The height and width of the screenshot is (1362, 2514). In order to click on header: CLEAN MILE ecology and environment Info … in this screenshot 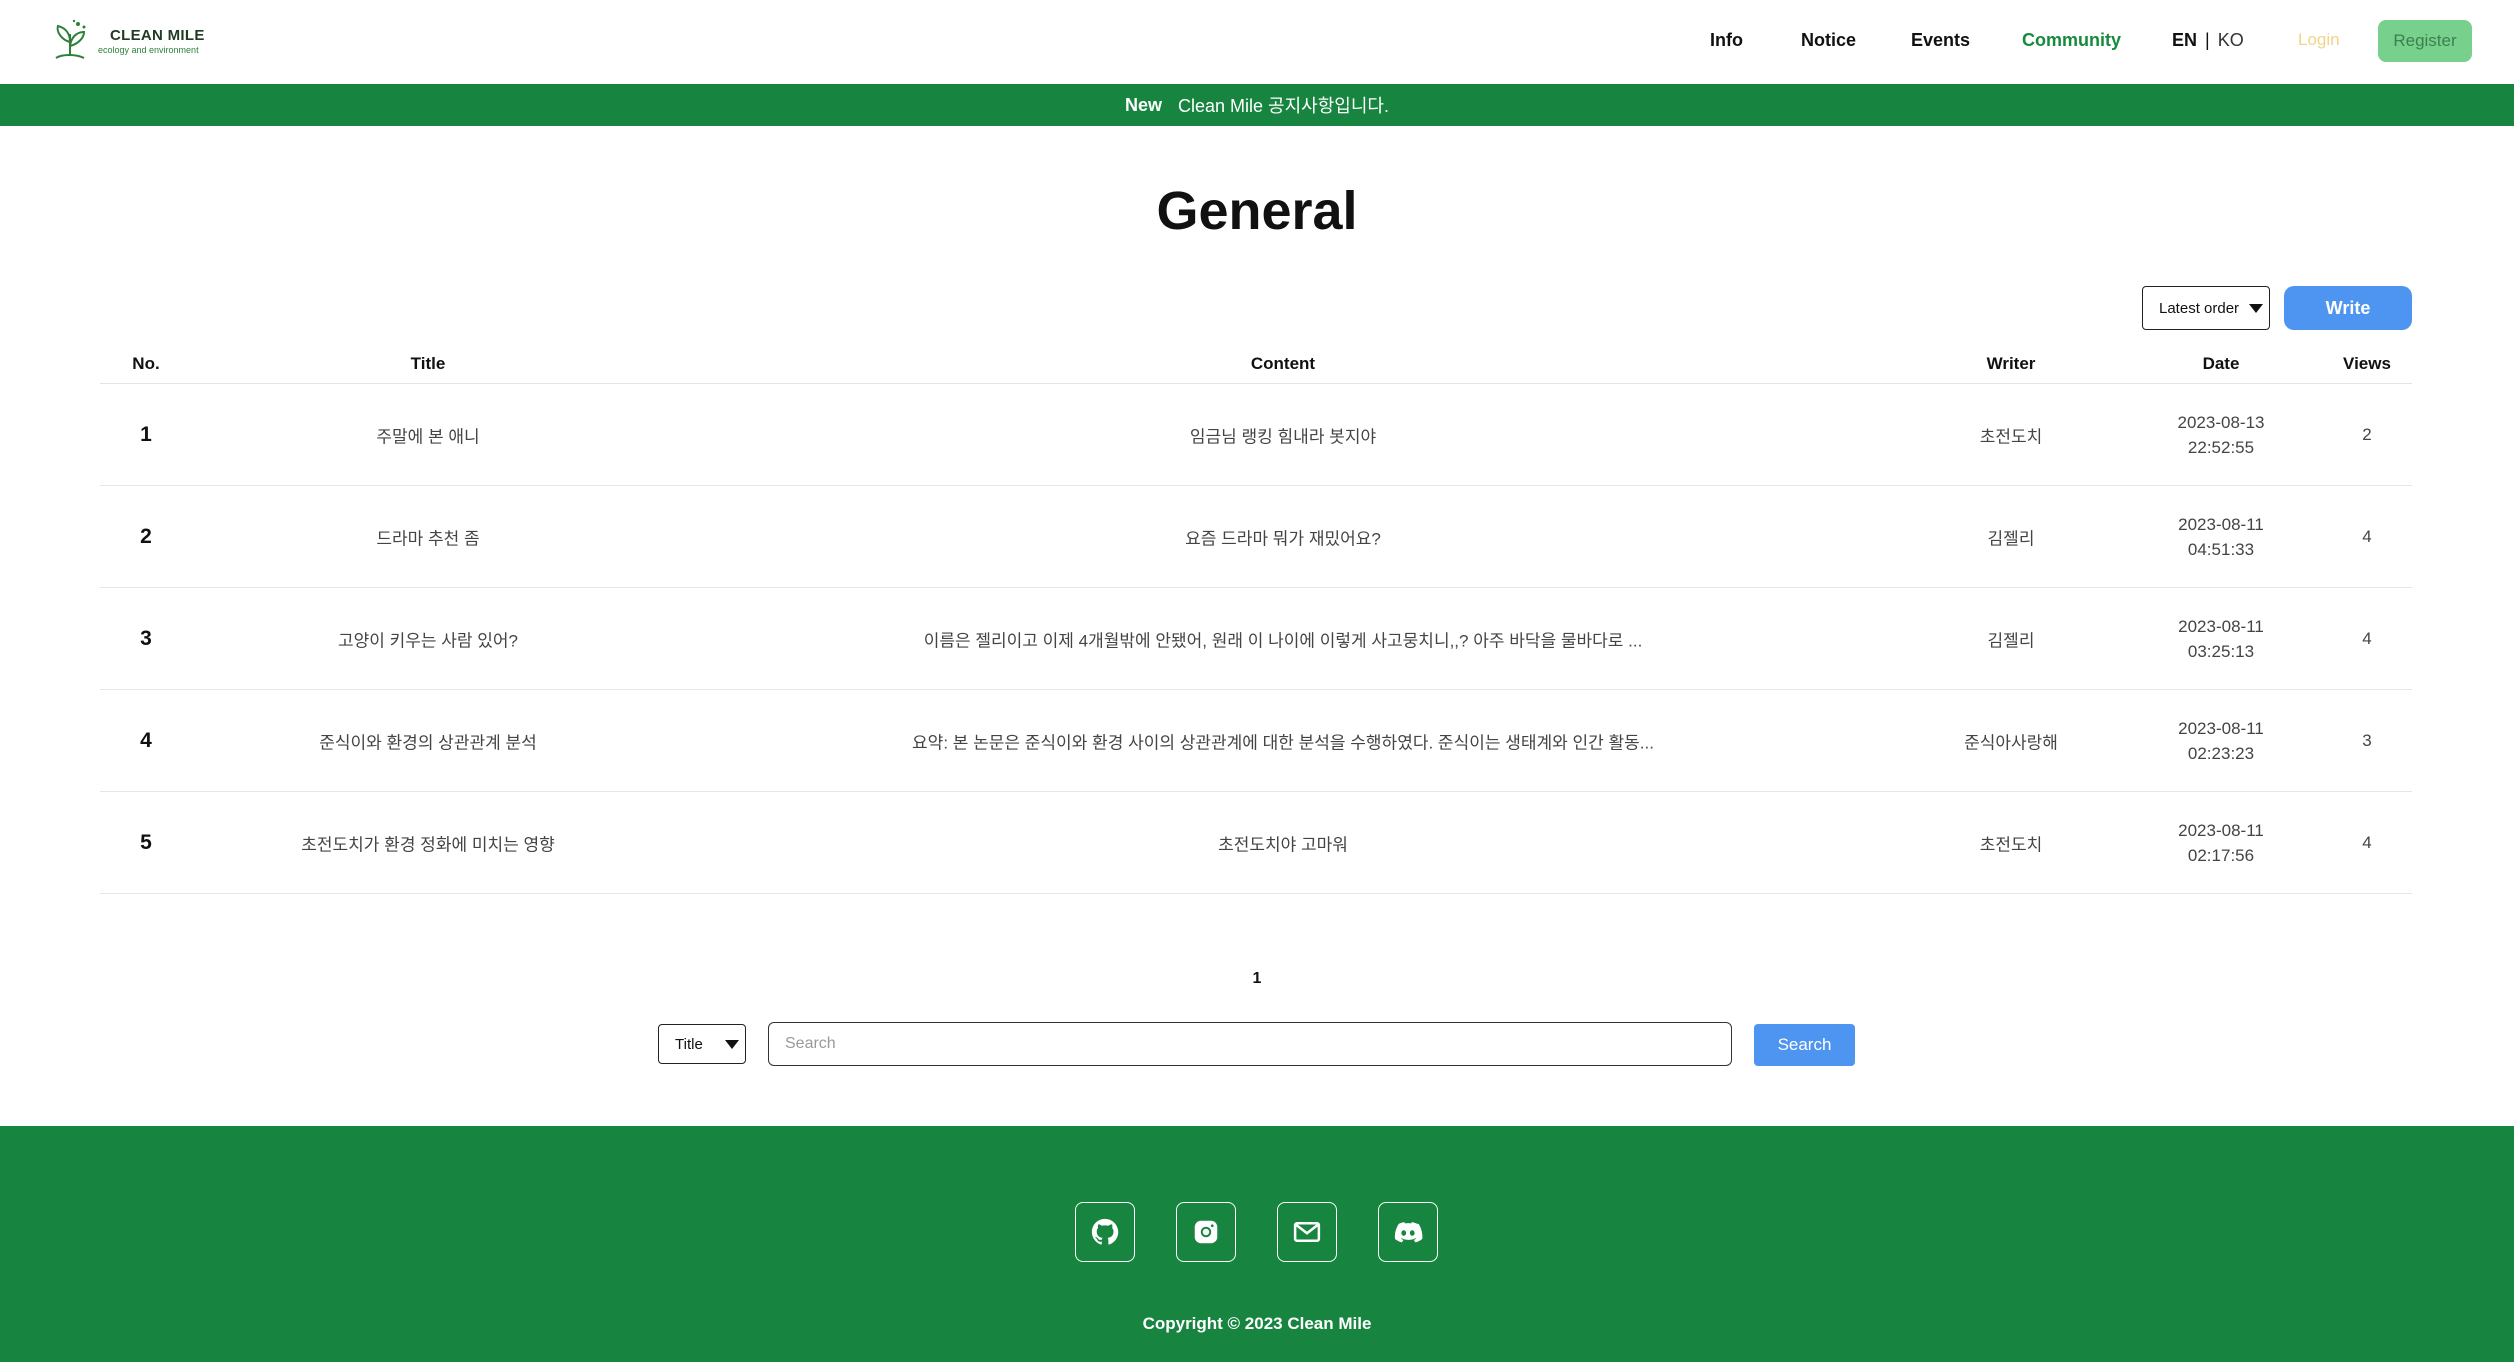, I will do `click(1257, 42)`.